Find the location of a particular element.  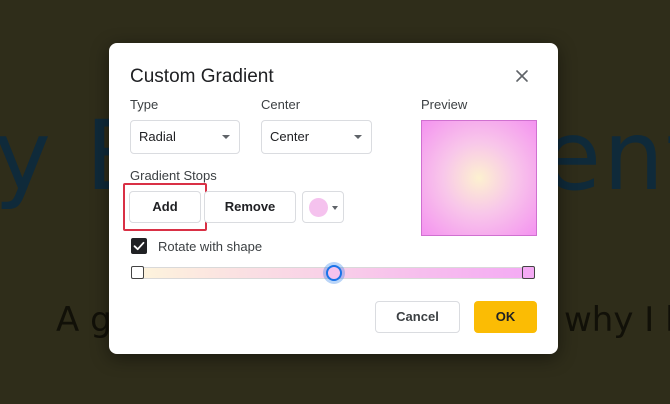

dialog-title: Custom Gradient is located at coordinates (202, 76).